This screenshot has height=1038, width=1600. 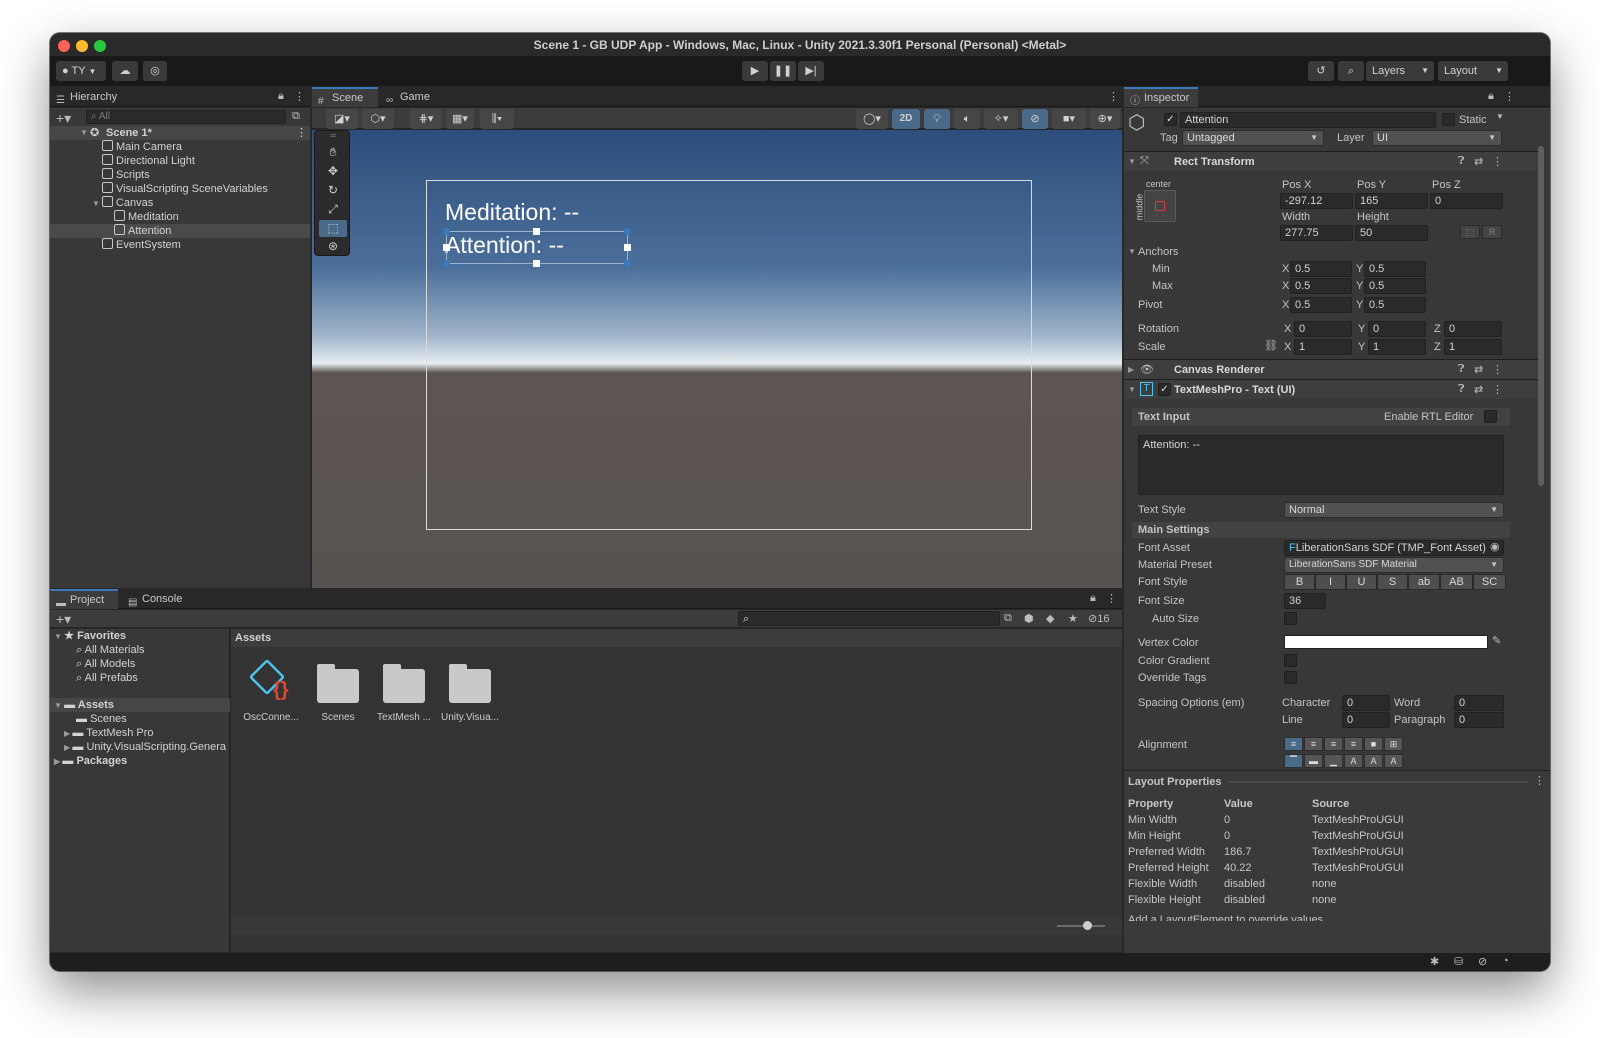 I want to click on render-mode-dropdown: ⬡▾, so click(x=378, y=119).